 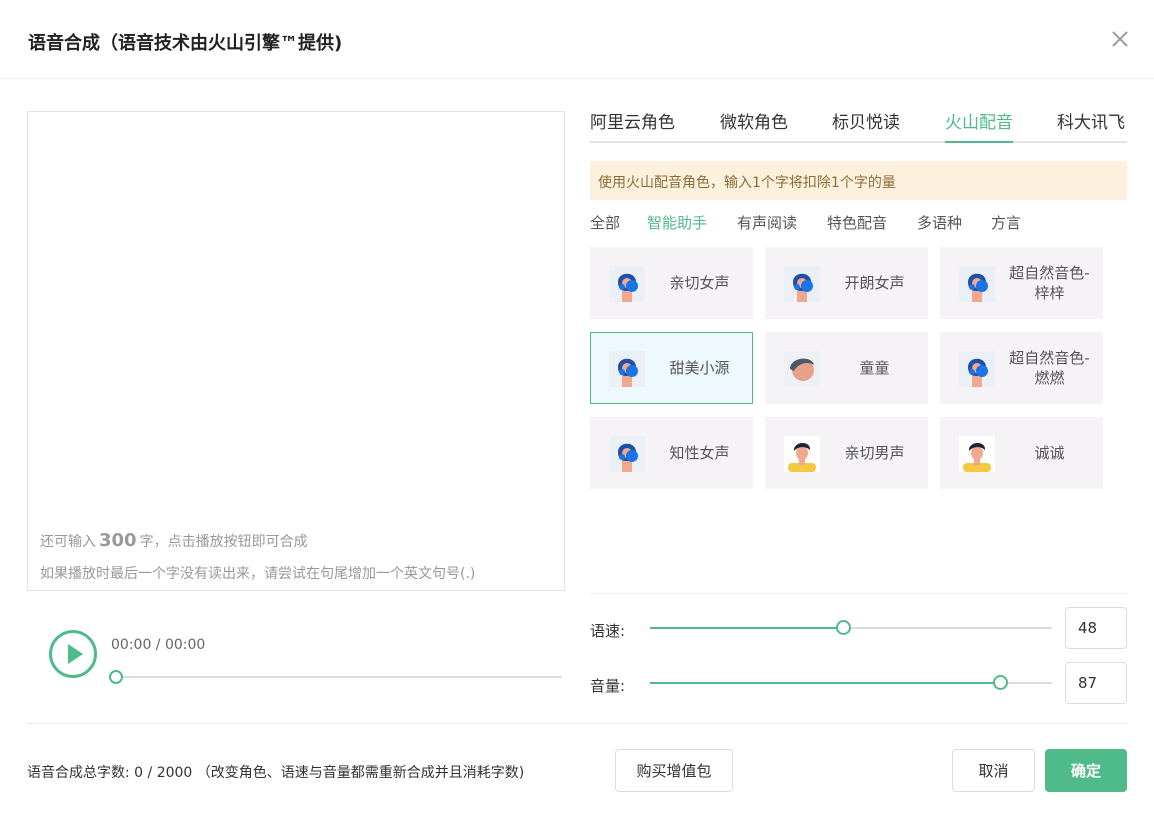 What do you see at coordinates (874, 283) in the screenshot?
I see `voice-name: 开朗女声` at bounding box center [874, 283].